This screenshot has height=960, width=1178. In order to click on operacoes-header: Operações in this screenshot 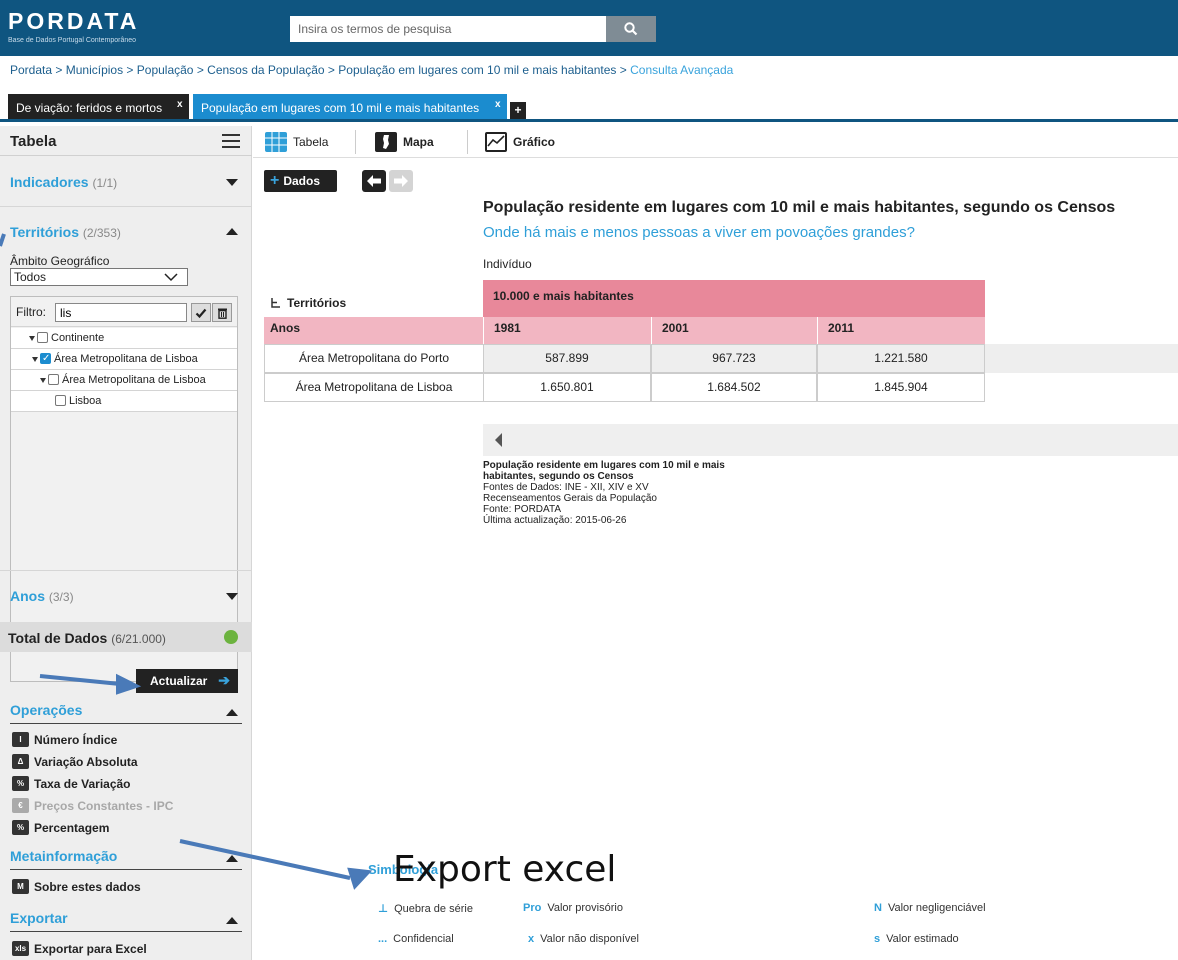, I will do `click(126, 713)`.